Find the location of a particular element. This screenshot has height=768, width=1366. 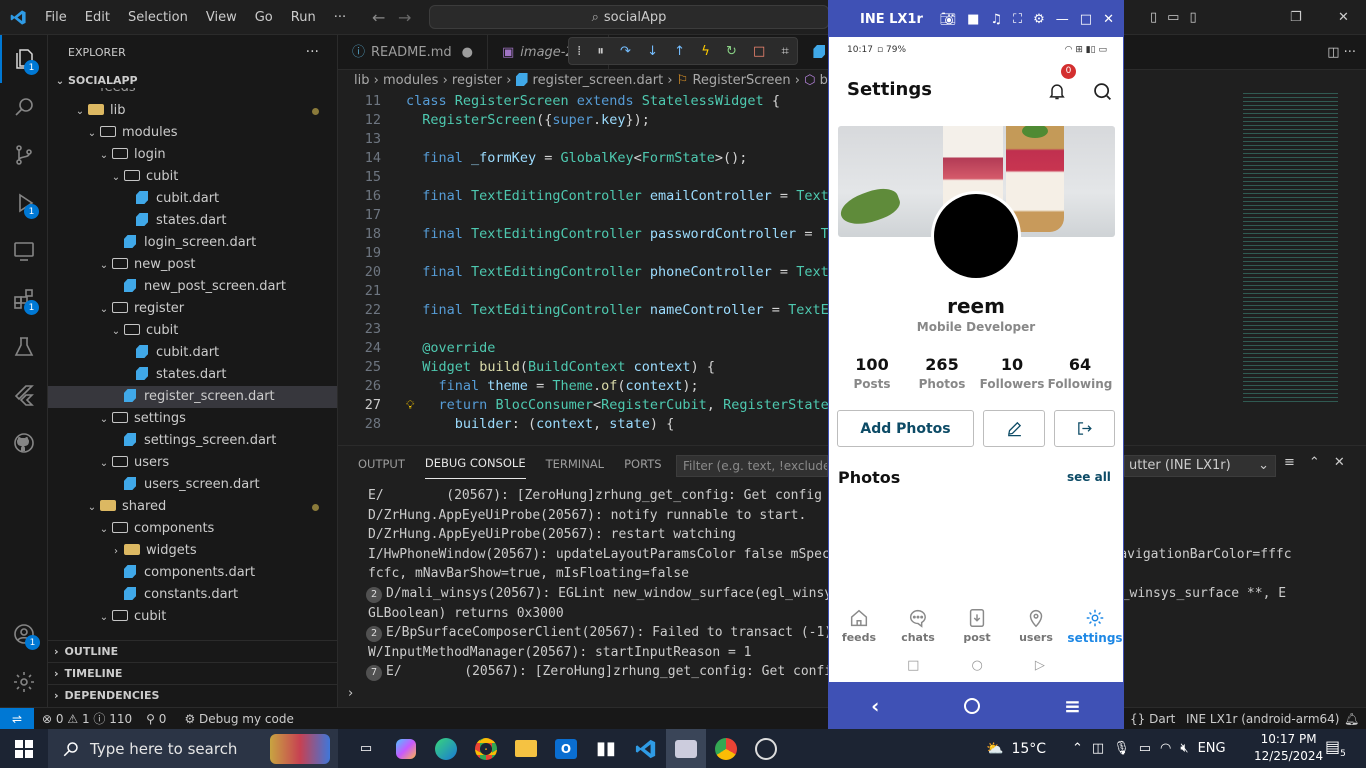

maximize-icon: □ is located at coordinates (1086, 19).